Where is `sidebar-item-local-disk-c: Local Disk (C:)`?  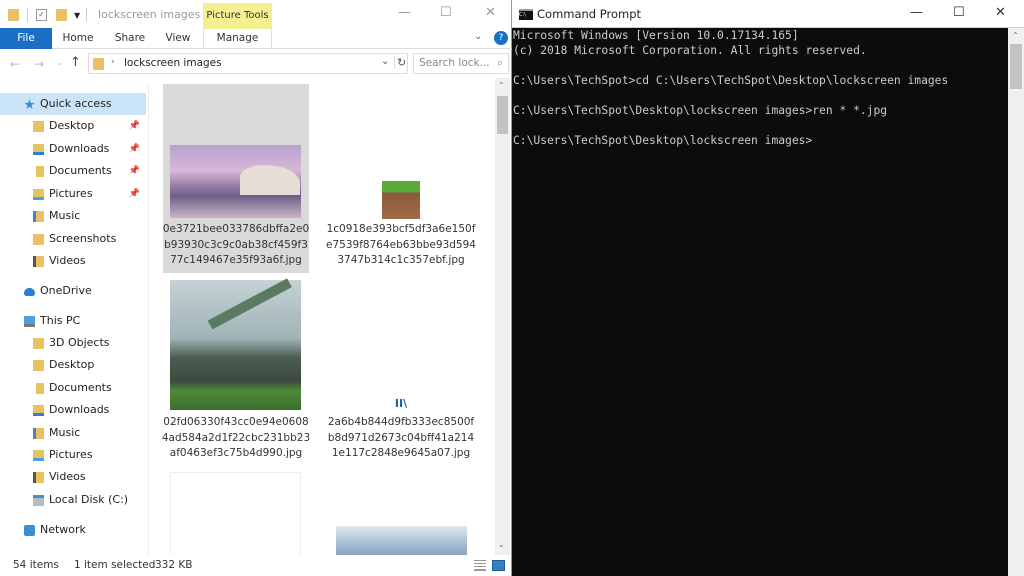
sidebar-item-local-disk-c: Local Disk (C:) is located at coordinates (73, 500).